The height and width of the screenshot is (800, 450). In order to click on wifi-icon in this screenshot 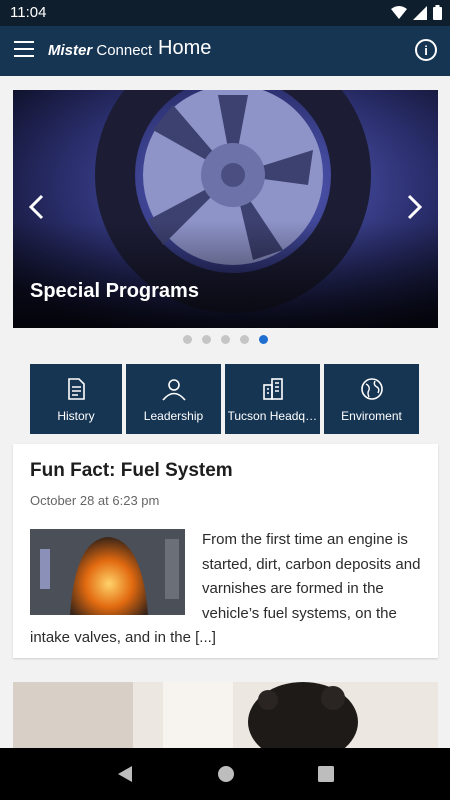, I will do `click(399, 12)`.